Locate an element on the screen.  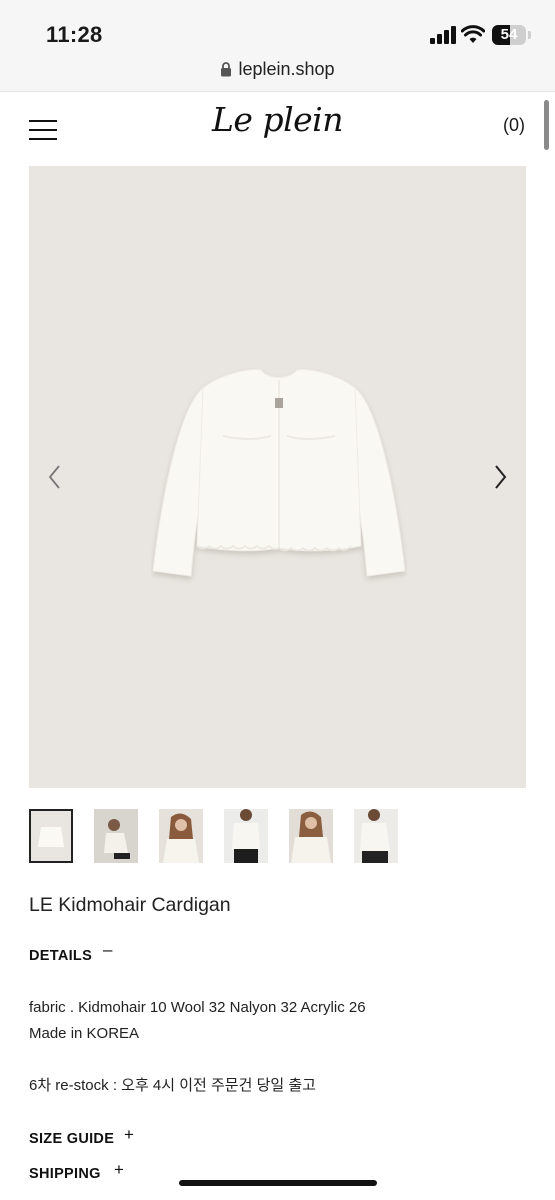
cardigan-image is located at coordinates (279, 473).